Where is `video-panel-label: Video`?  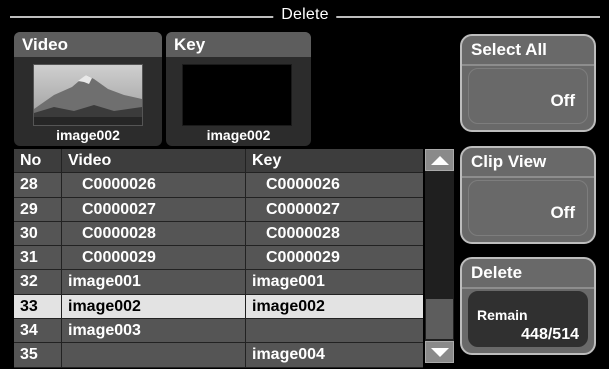 video-panel-label: Video is located at coordinates (88, 44).